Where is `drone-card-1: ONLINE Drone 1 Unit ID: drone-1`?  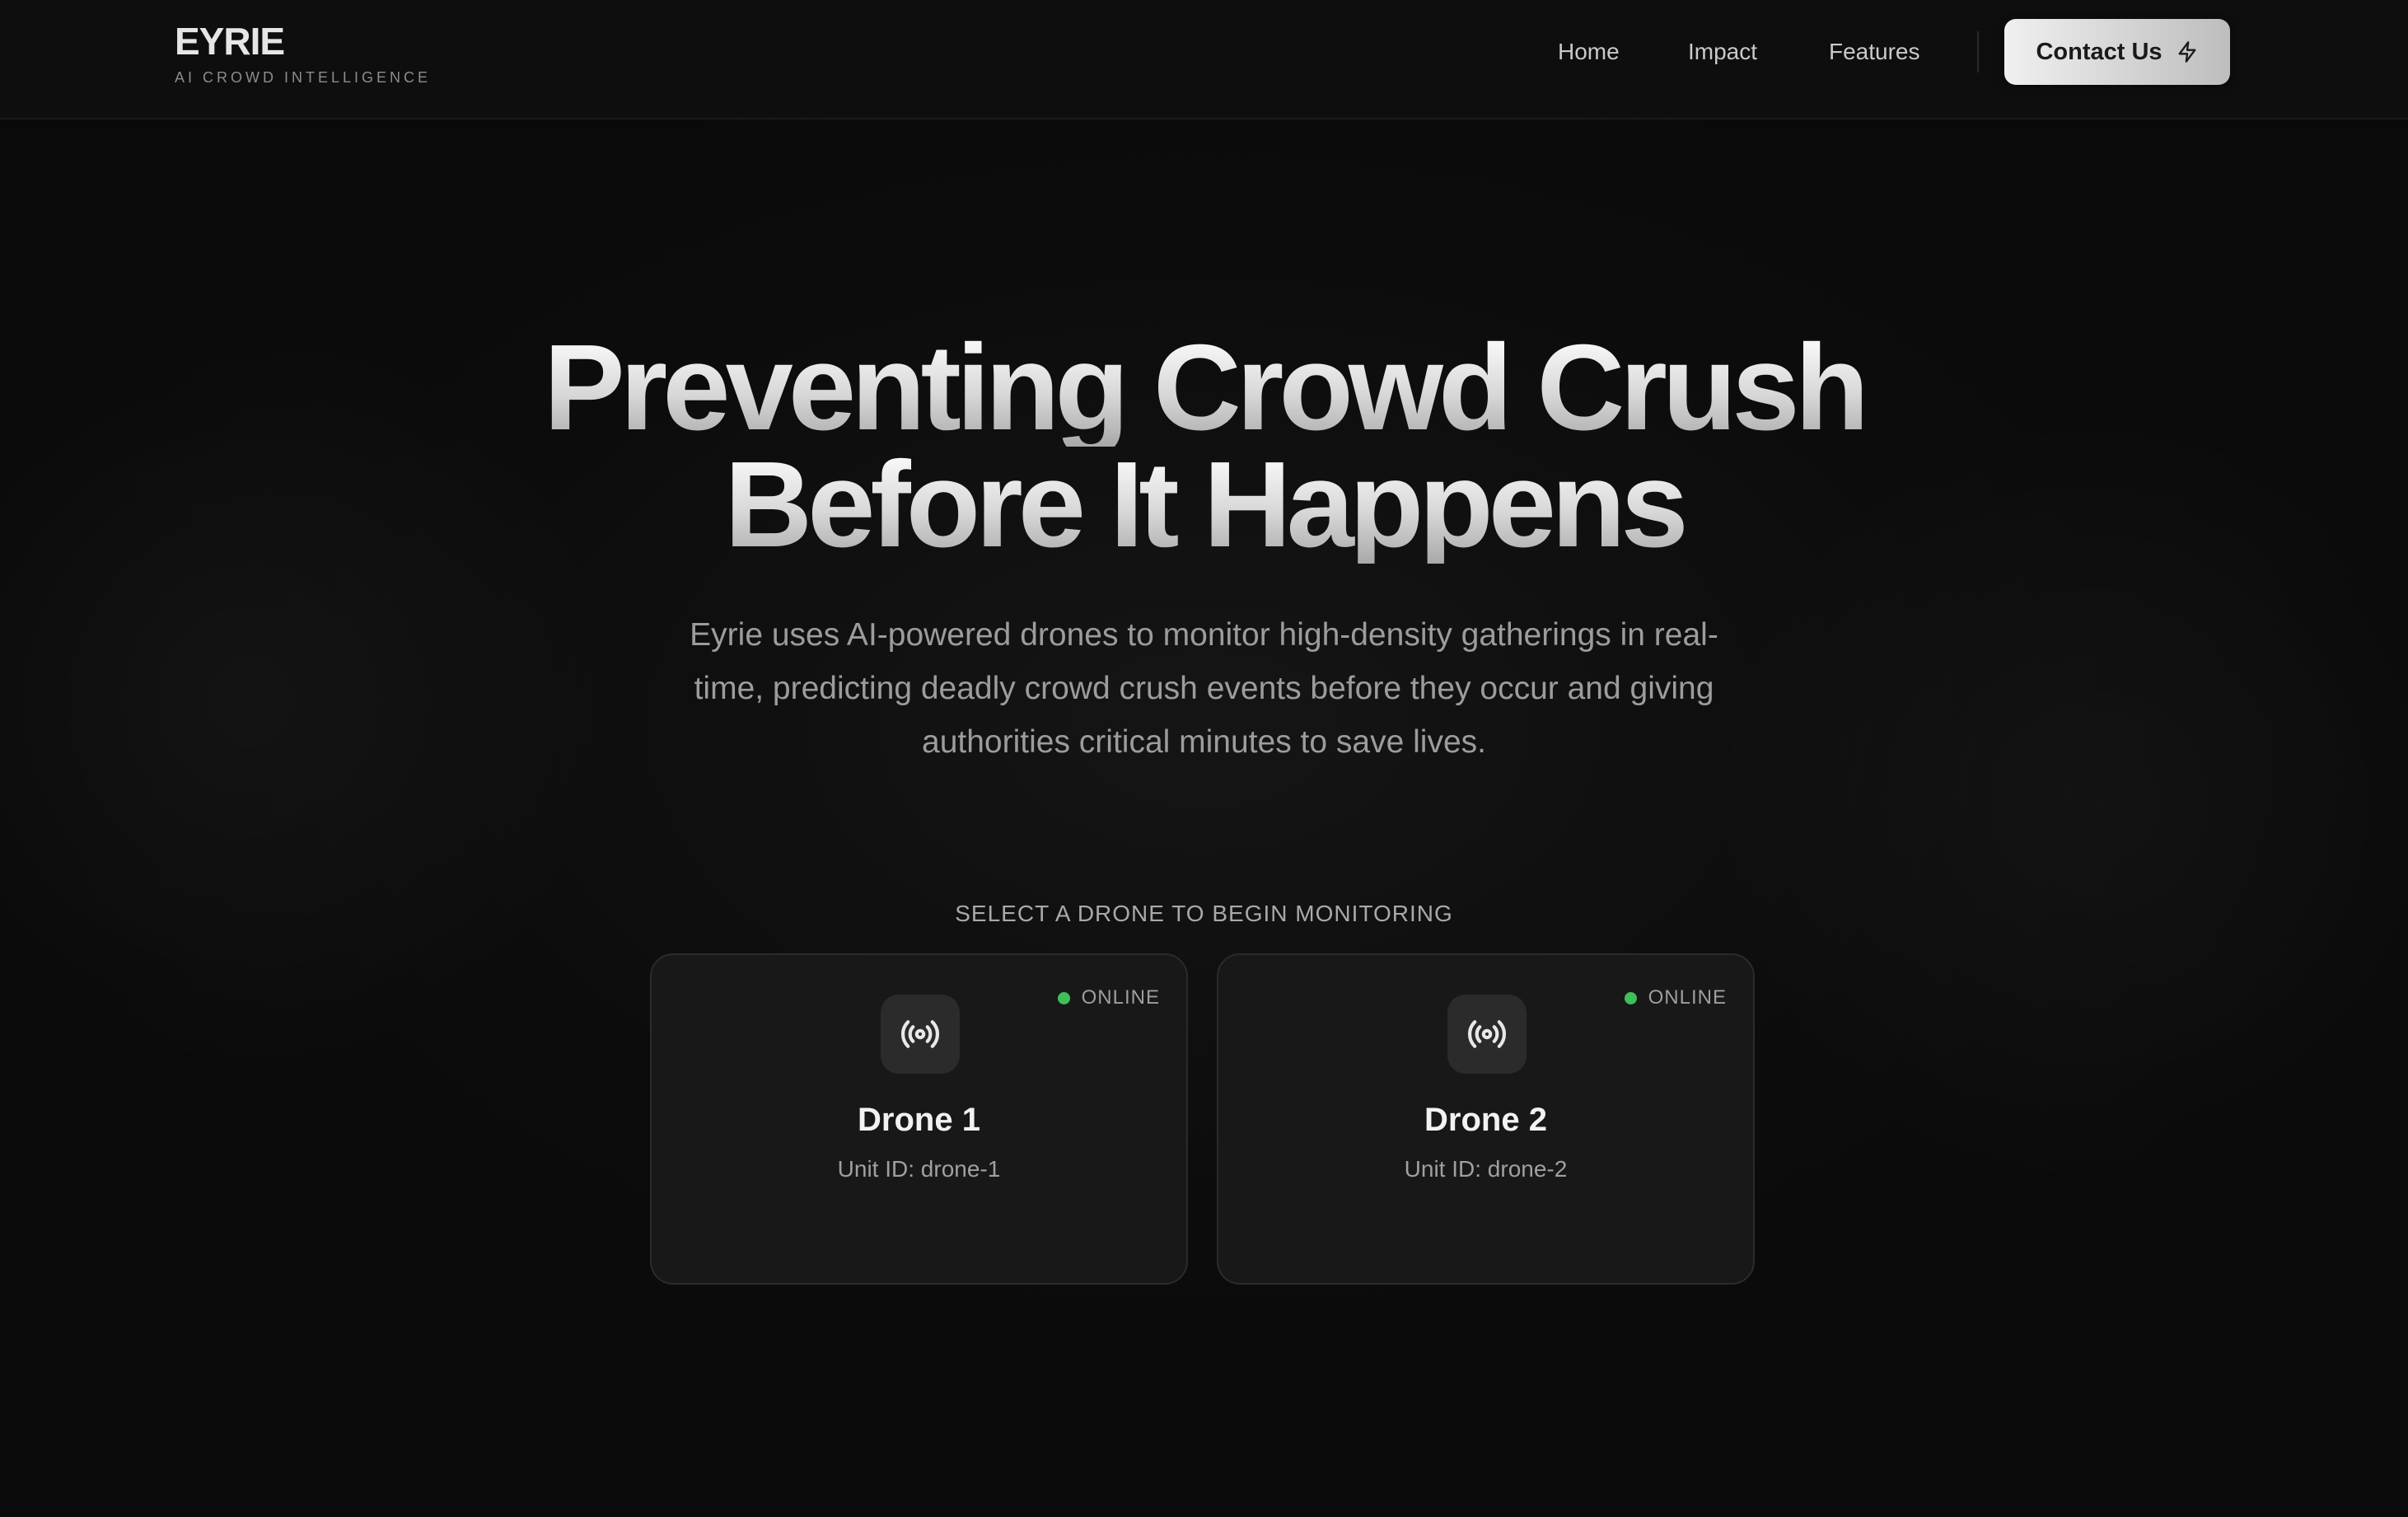
drone-card-1: ONLINE Drone 1 Unit ID: drone-1 is located at coordinates (919, 1119).